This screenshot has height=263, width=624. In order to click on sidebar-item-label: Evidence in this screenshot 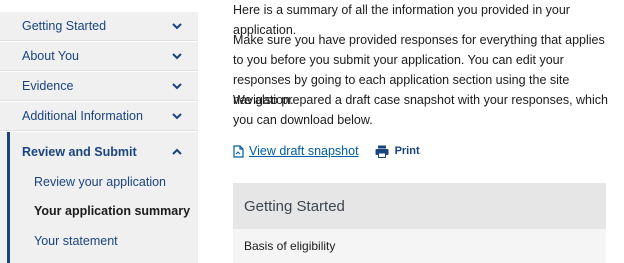, I will do `click(48, 86)`.